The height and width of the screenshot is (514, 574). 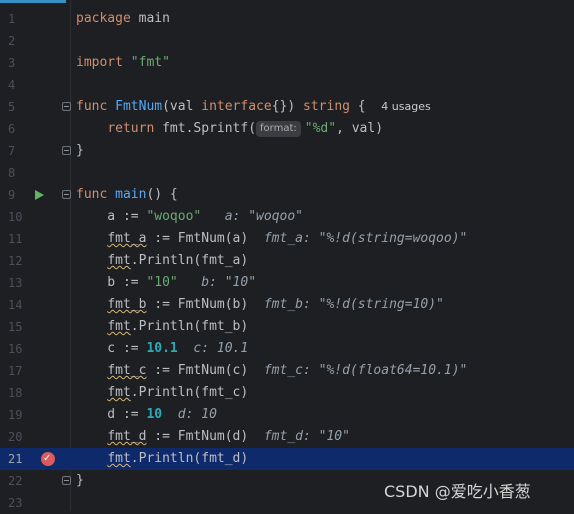 I want to click on code-text: import "fmt", so click(x=123, y=63).